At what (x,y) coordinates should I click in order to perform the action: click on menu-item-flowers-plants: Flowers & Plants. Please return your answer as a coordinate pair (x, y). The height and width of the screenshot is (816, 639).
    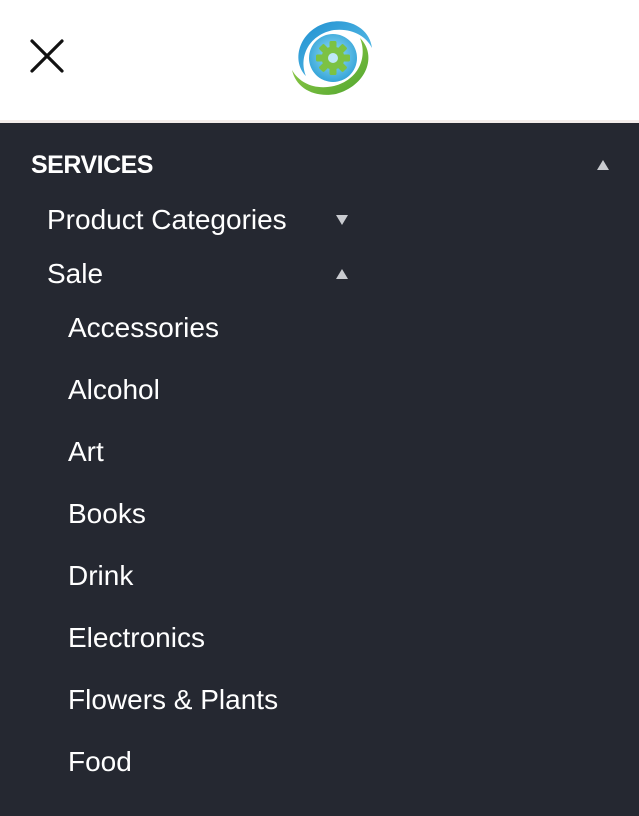
    Looking at the image, I should click on (200, 699).